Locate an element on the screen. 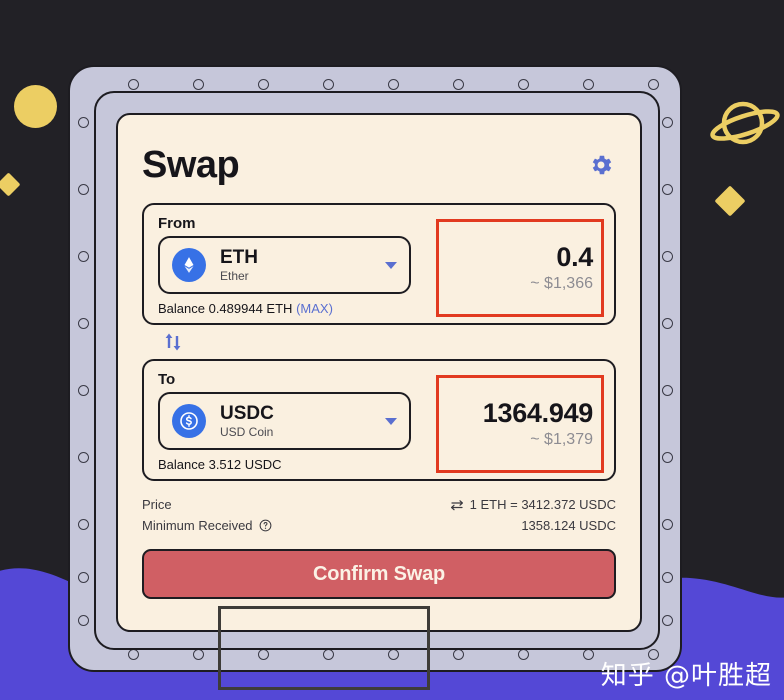 This screenshot has height=700, width=784. price-label: Price is located at coordinates (157, 504).